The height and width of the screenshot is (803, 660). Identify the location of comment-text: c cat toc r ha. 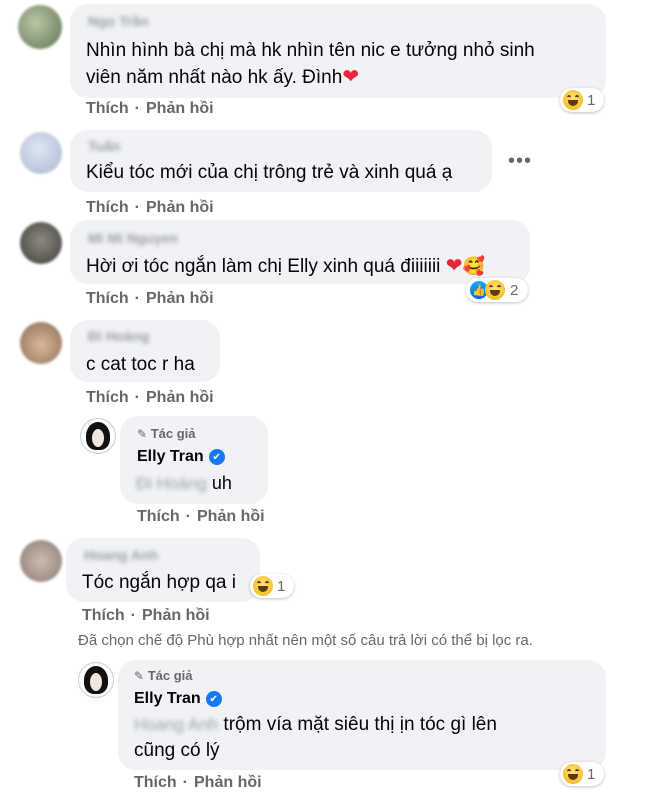
(140, 364).